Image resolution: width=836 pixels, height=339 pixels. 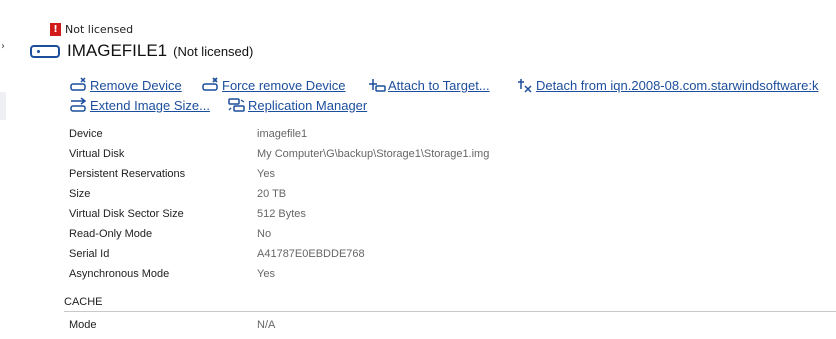 I want to click on license-warning: ! Not licensed, so click(x=91, y=29).